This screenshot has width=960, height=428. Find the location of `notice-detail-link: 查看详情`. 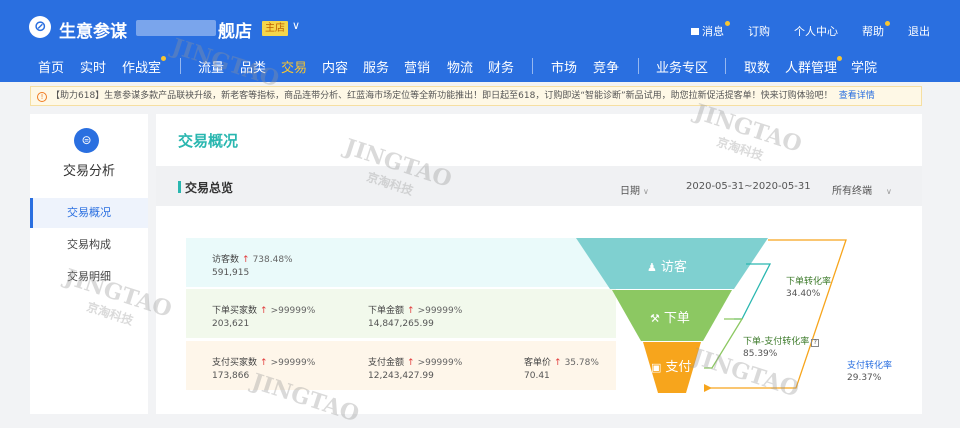

notice-detail-link: 查看详情 is located at coordinates (857, 96).